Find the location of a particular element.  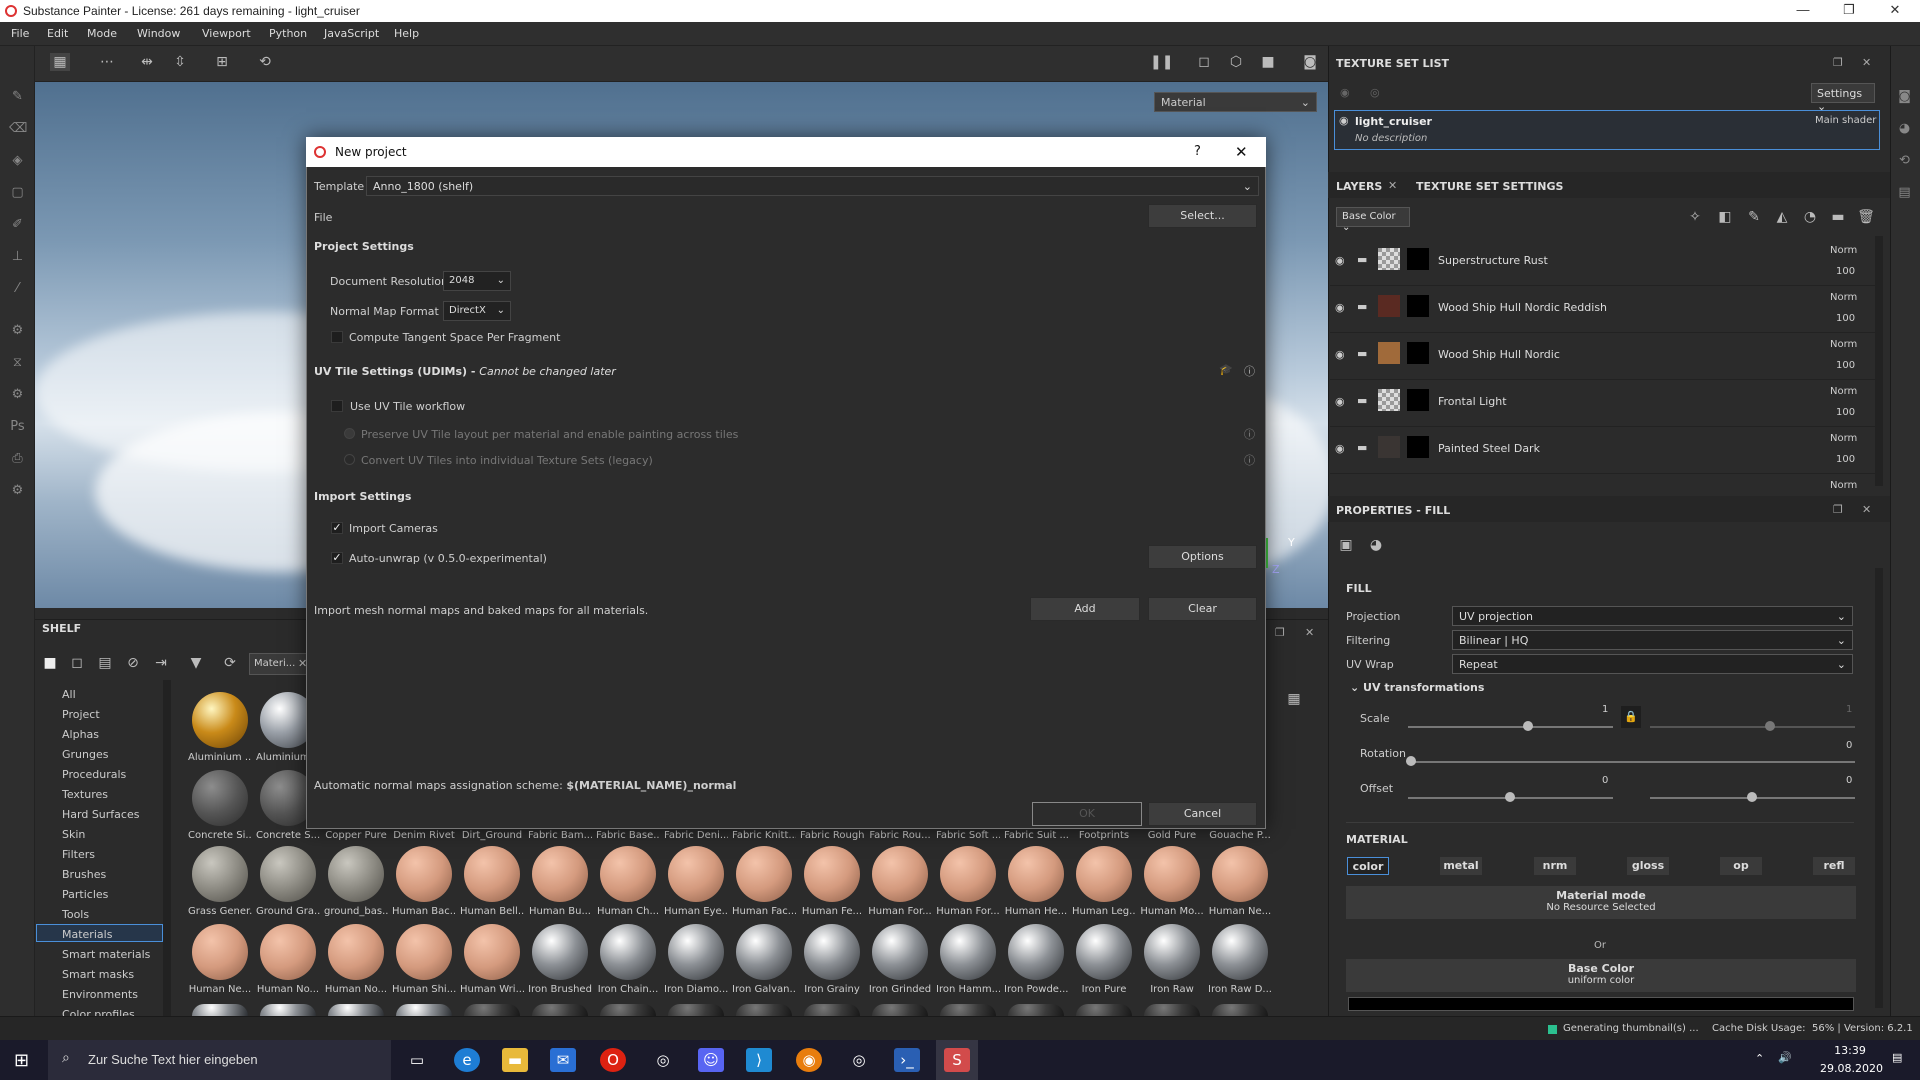

projection-icon: ◈ is located at coordinates (17, 160).